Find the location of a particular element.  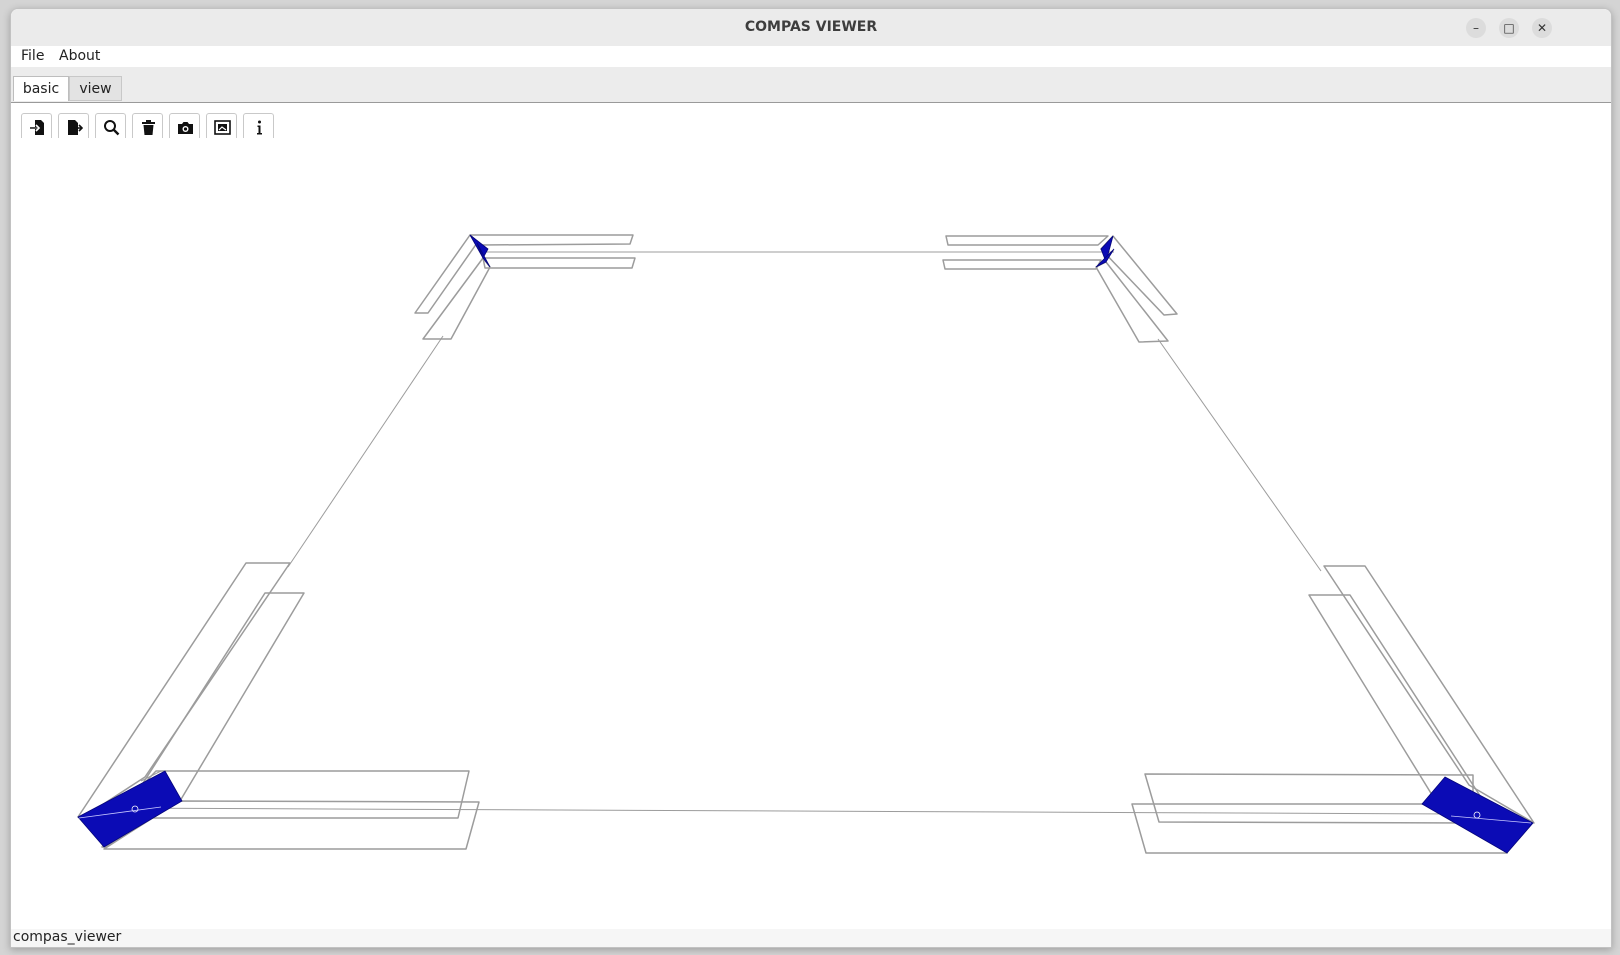

file-export-icon is located at coordinates (75, 127).